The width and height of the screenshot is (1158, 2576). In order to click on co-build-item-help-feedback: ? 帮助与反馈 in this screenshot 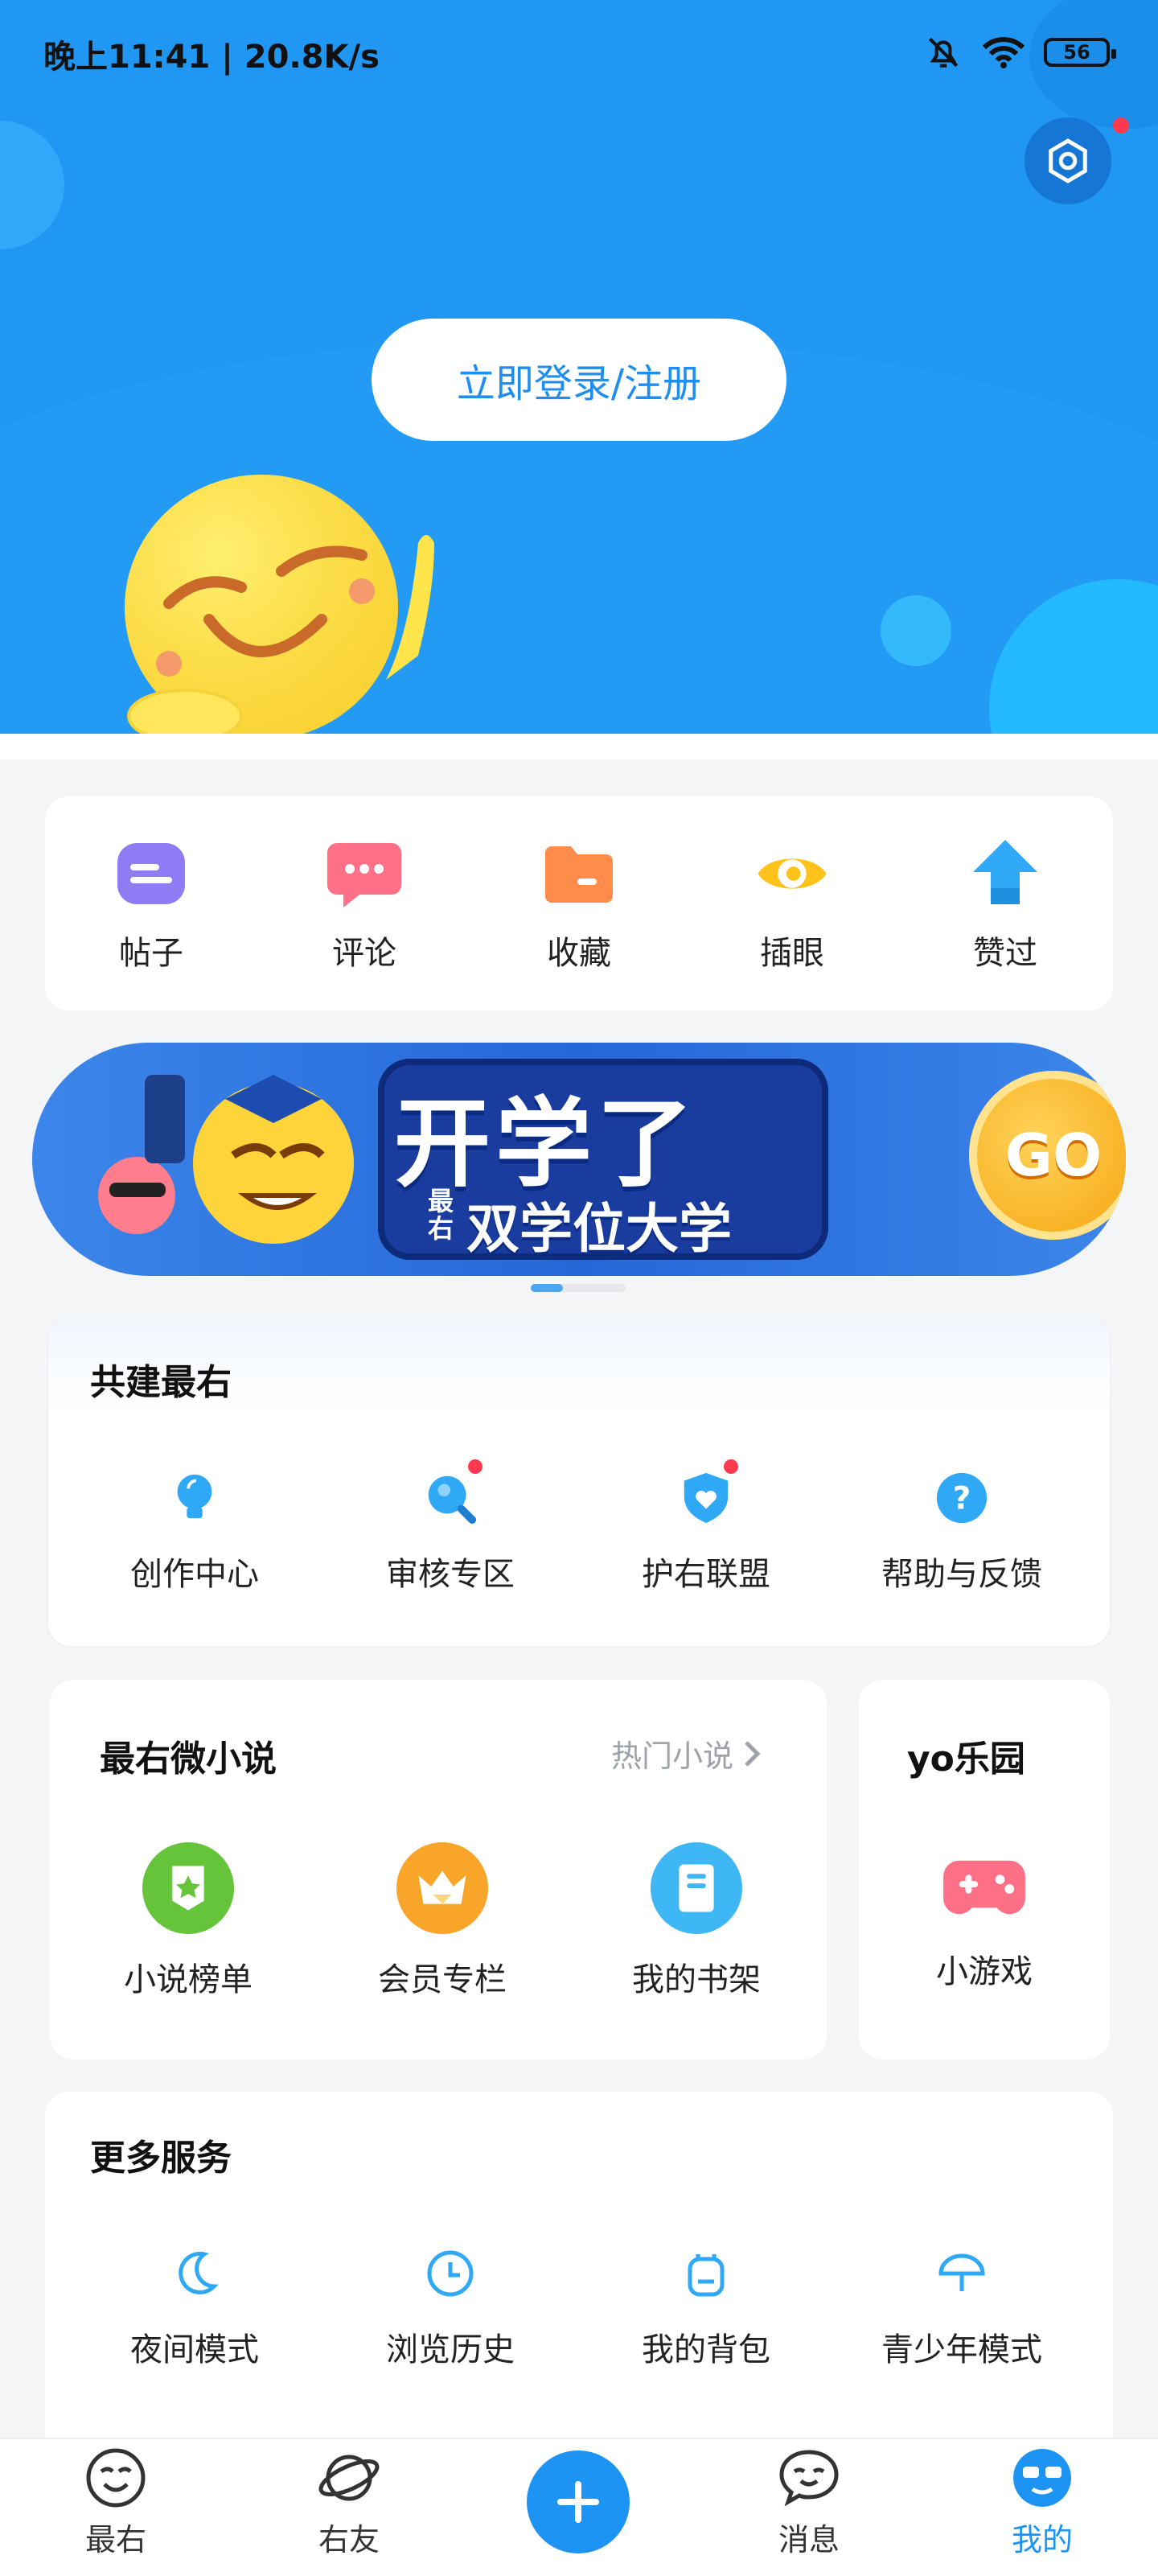, I will do `click(961, 1530)`.